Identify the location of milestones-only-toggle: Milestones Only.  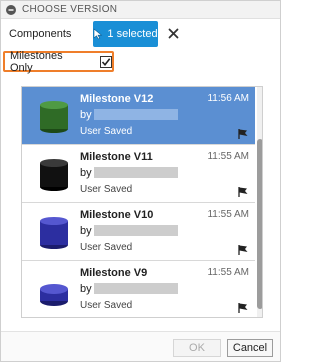
(58, 61).